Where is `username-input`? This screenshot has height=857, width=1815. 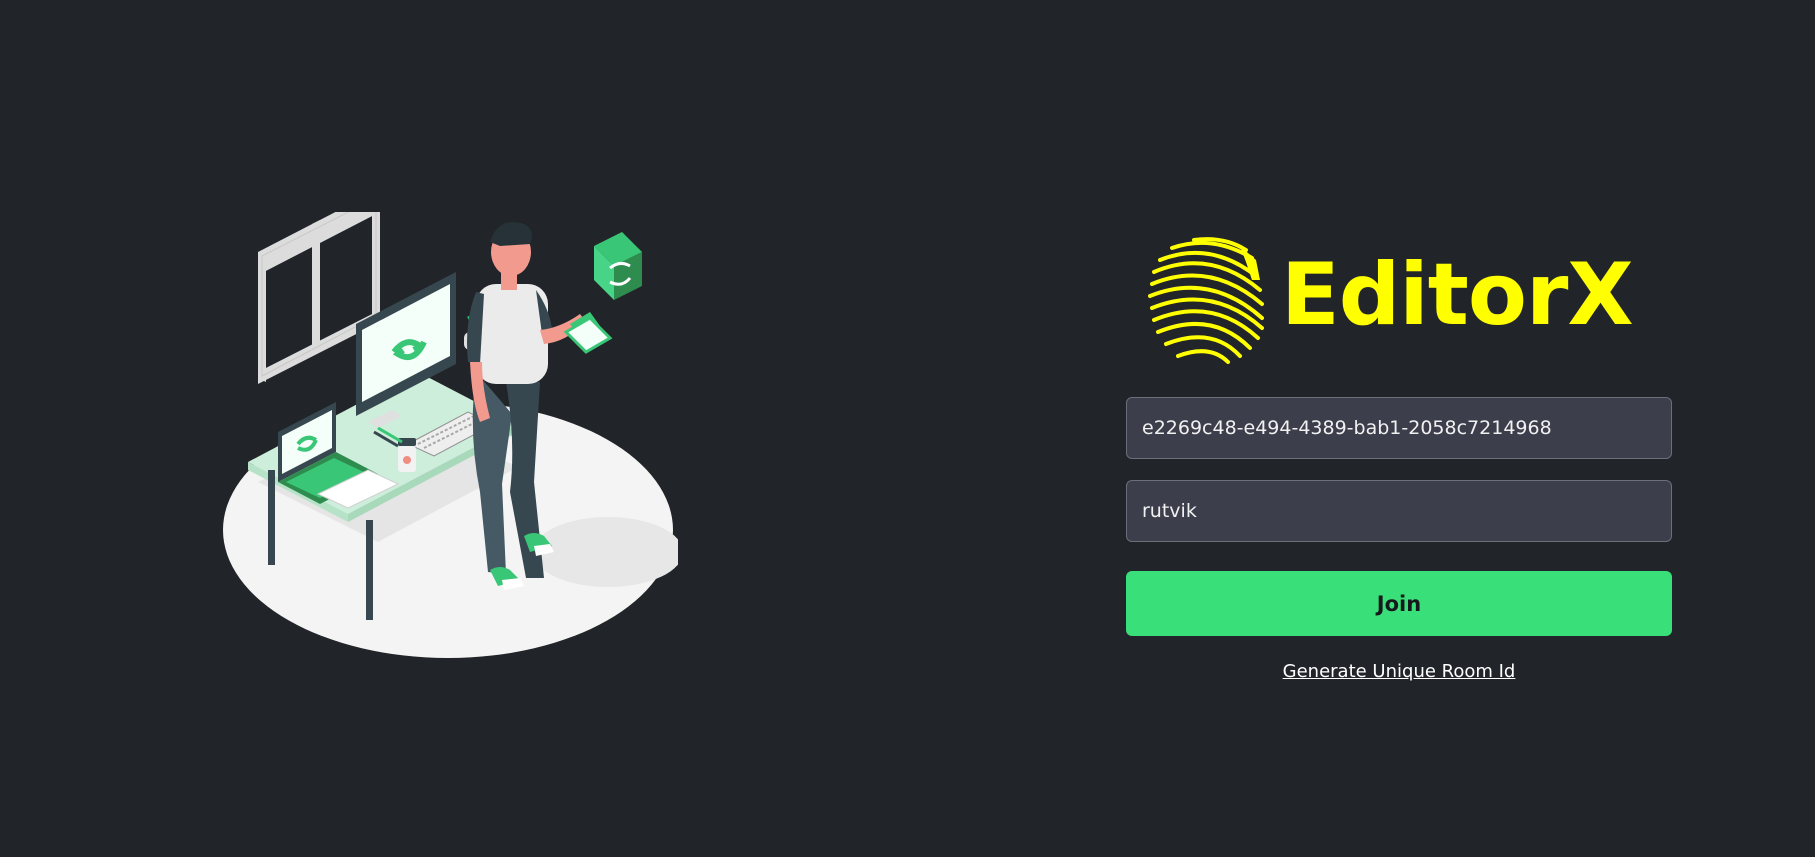
username-input is located at coordinates (1399, 511).